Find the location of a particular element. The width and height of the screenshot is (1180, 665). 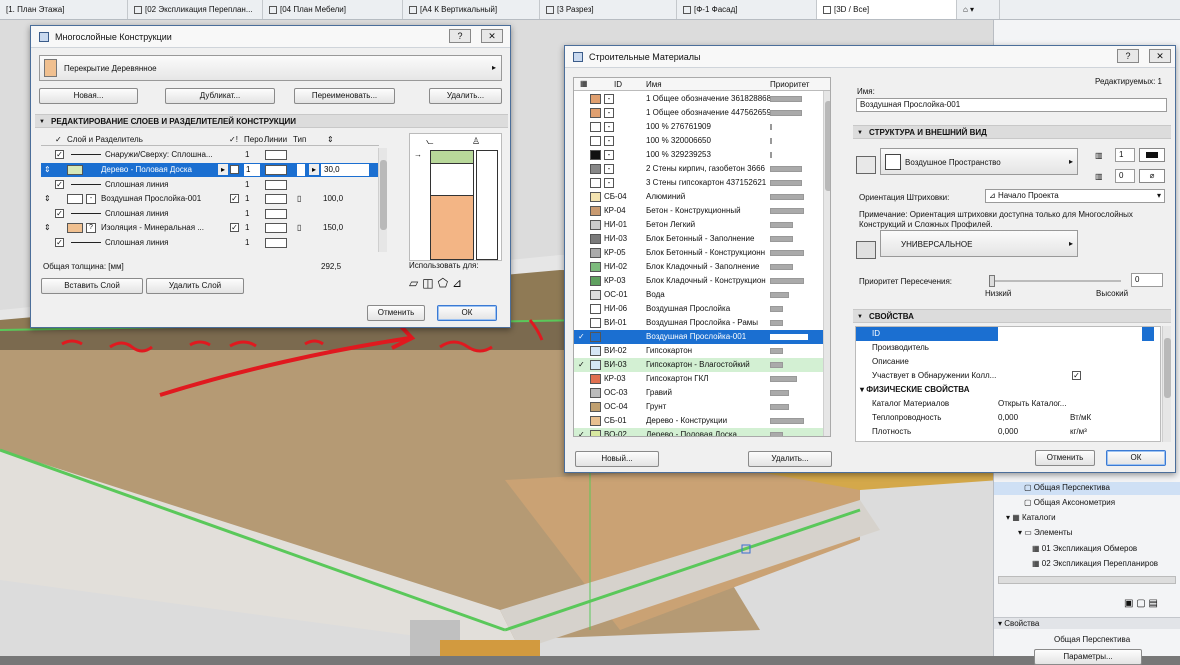

material-row: НИ-01 Бетон Легкий is located at coordinates (698, 225).